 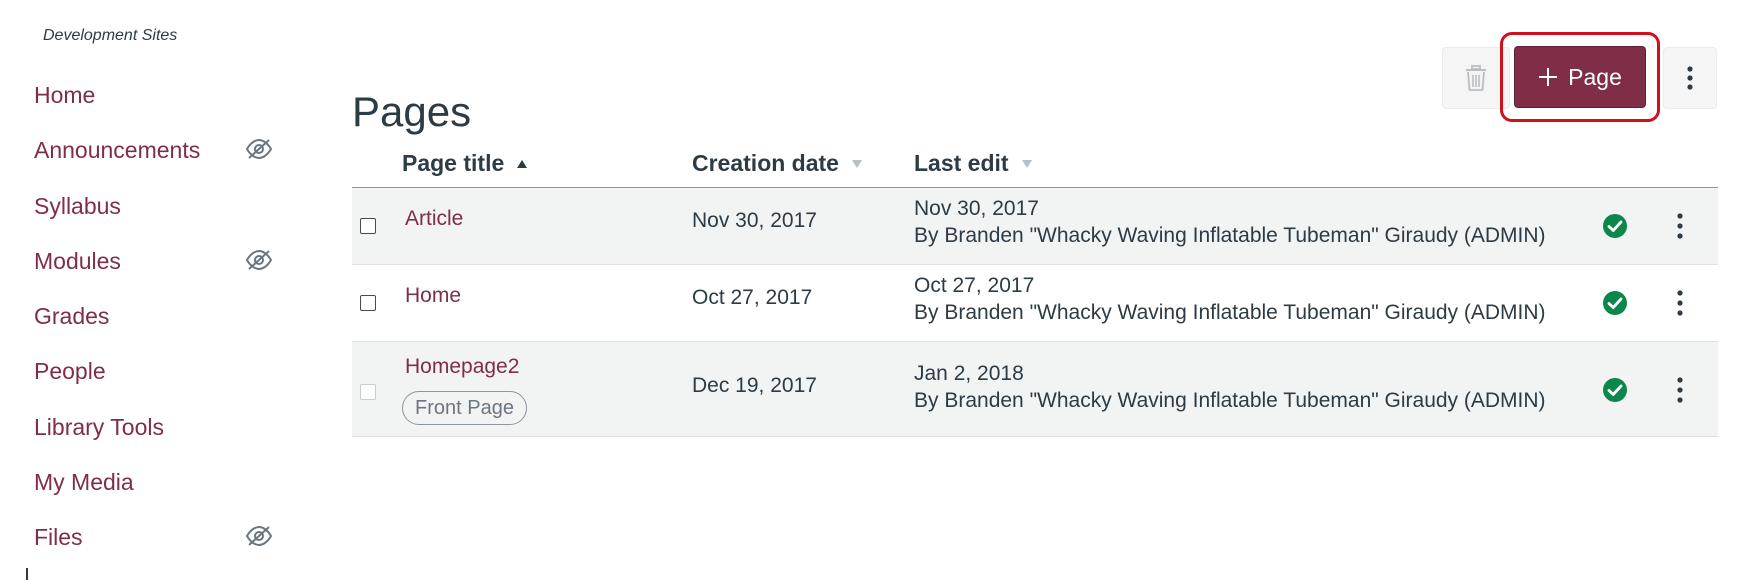 I want to click on page-title-link: Home, so click(x=433, y=296).